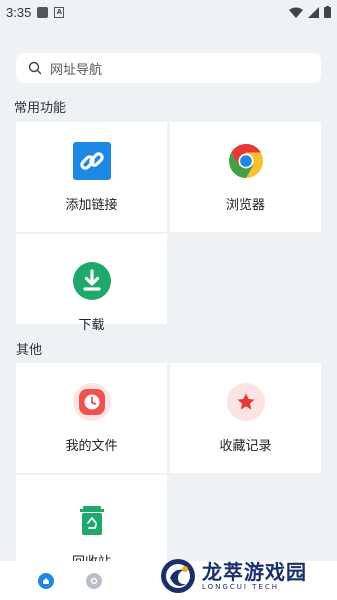 This screenshot has width=337, height=600. I want to click on settings-icon, so click(94, 580).